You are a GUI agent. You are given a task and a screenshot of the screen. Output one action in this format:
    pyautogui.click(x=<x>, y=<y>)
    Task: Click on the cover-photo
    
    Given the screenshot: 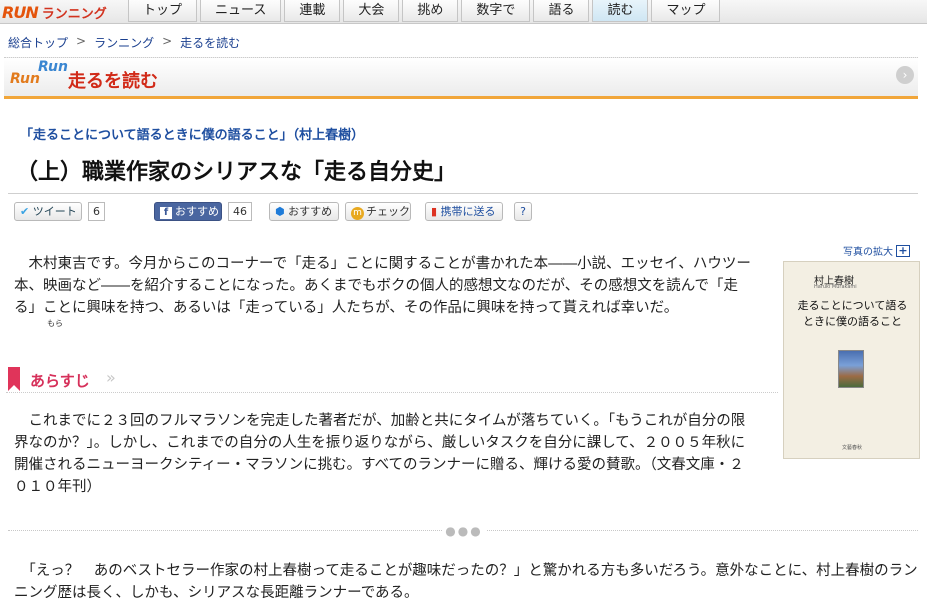 What is the action you would take?
    pyautogui.click(x=851, y=369)
    